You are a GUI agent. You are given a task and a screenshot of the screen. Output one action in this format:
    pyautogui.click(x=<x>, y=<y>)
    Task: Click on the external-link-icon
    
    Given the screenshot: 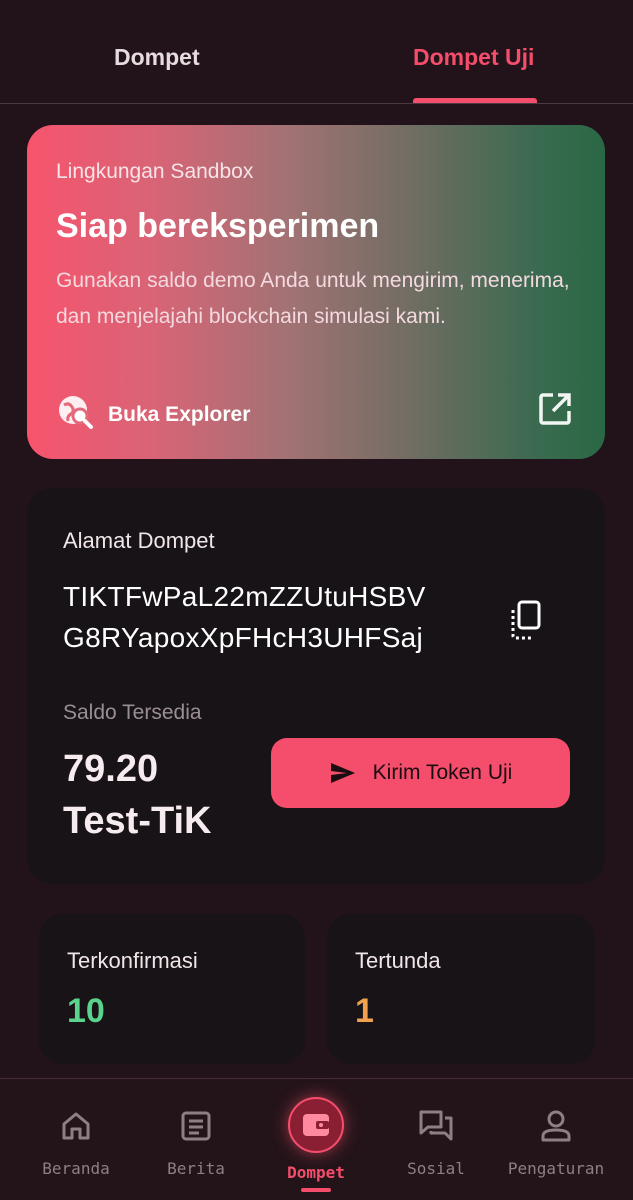 What is the action you would take?
    pyautogui.click(x=555, y=411)
    